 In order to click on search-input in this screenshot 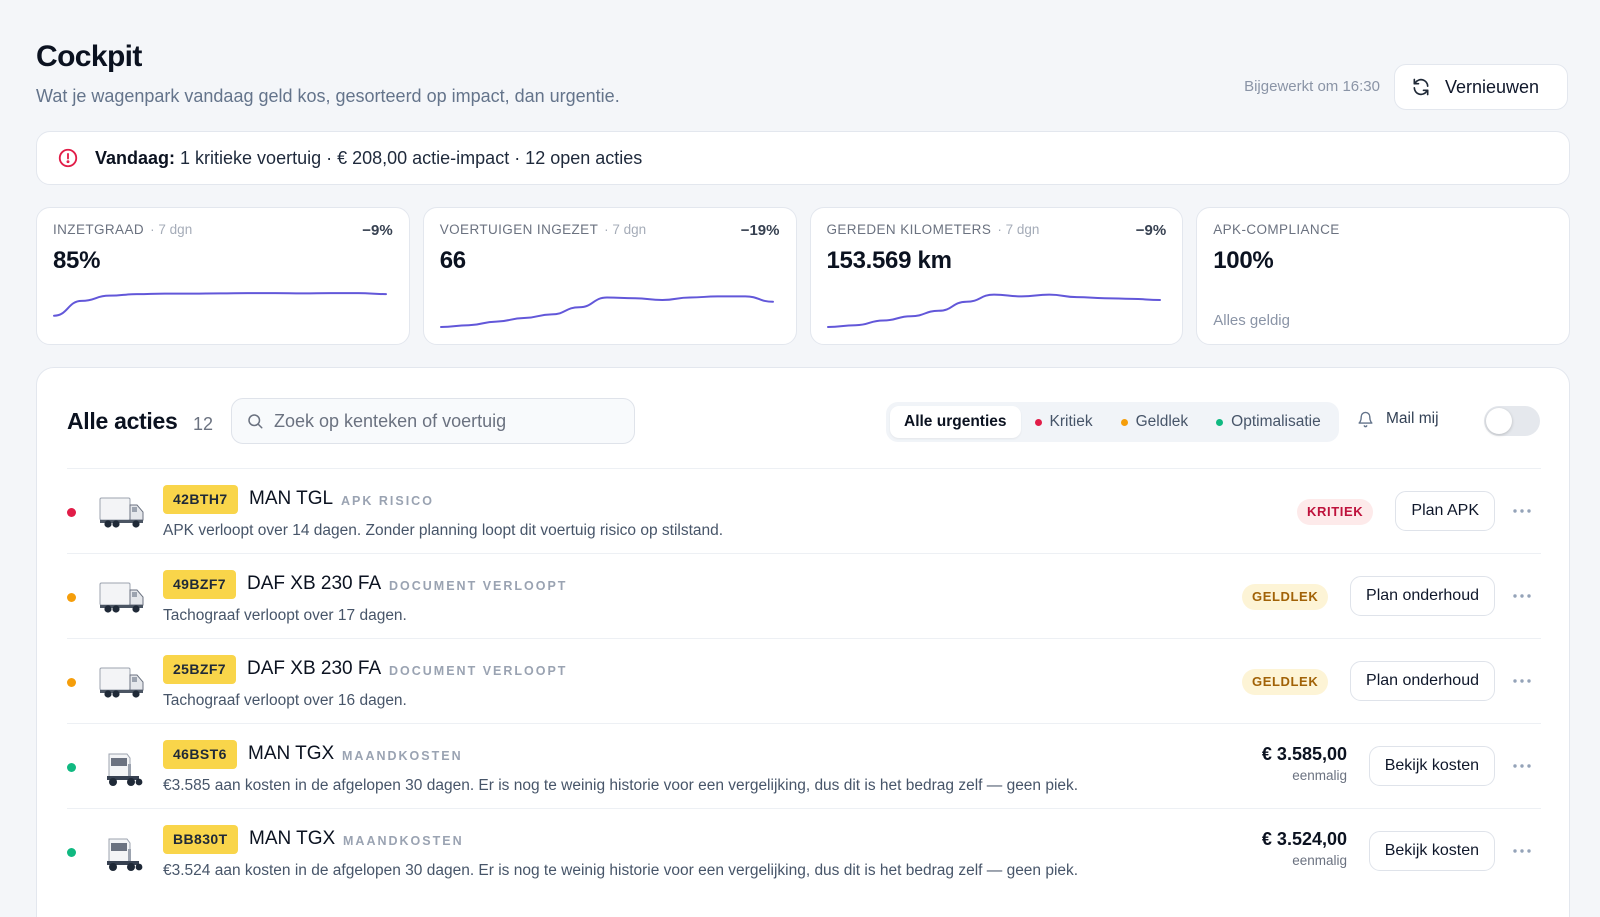, I will do `click(444, 421)`.